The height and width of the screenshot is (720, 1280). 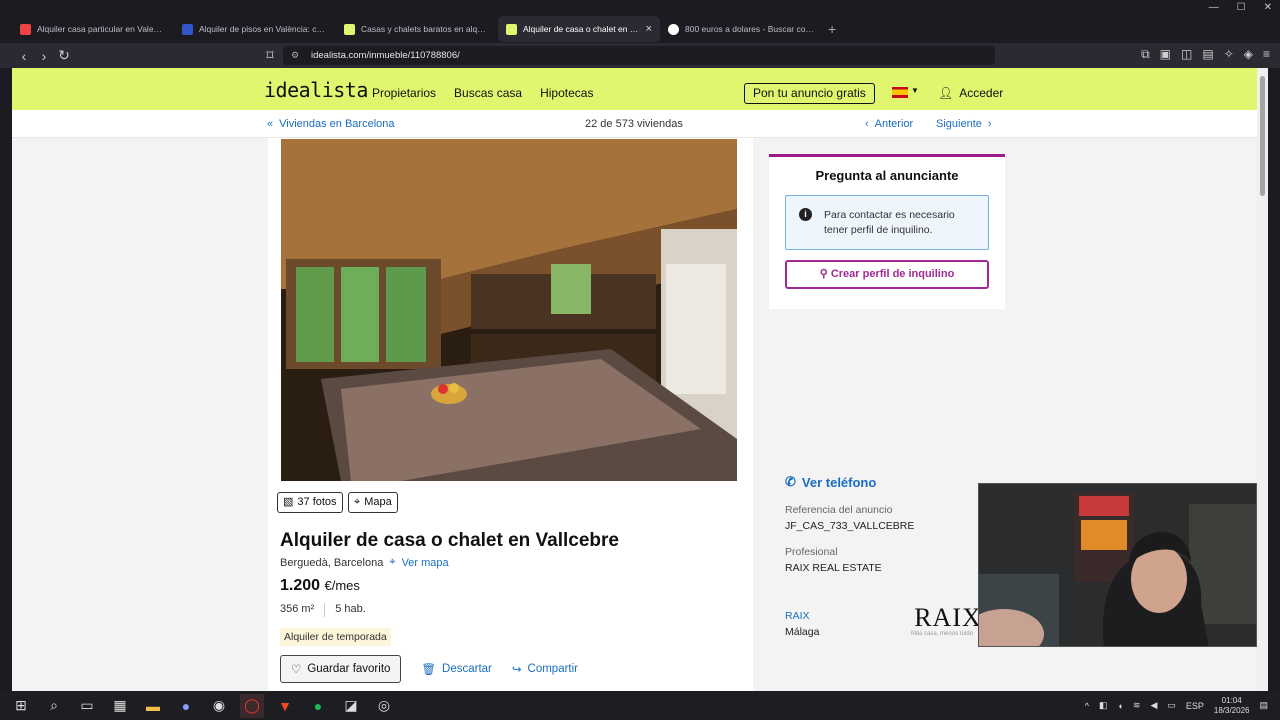 I want to click on nav-hipotecas: Hipotecas, so click(x=566, y=93).